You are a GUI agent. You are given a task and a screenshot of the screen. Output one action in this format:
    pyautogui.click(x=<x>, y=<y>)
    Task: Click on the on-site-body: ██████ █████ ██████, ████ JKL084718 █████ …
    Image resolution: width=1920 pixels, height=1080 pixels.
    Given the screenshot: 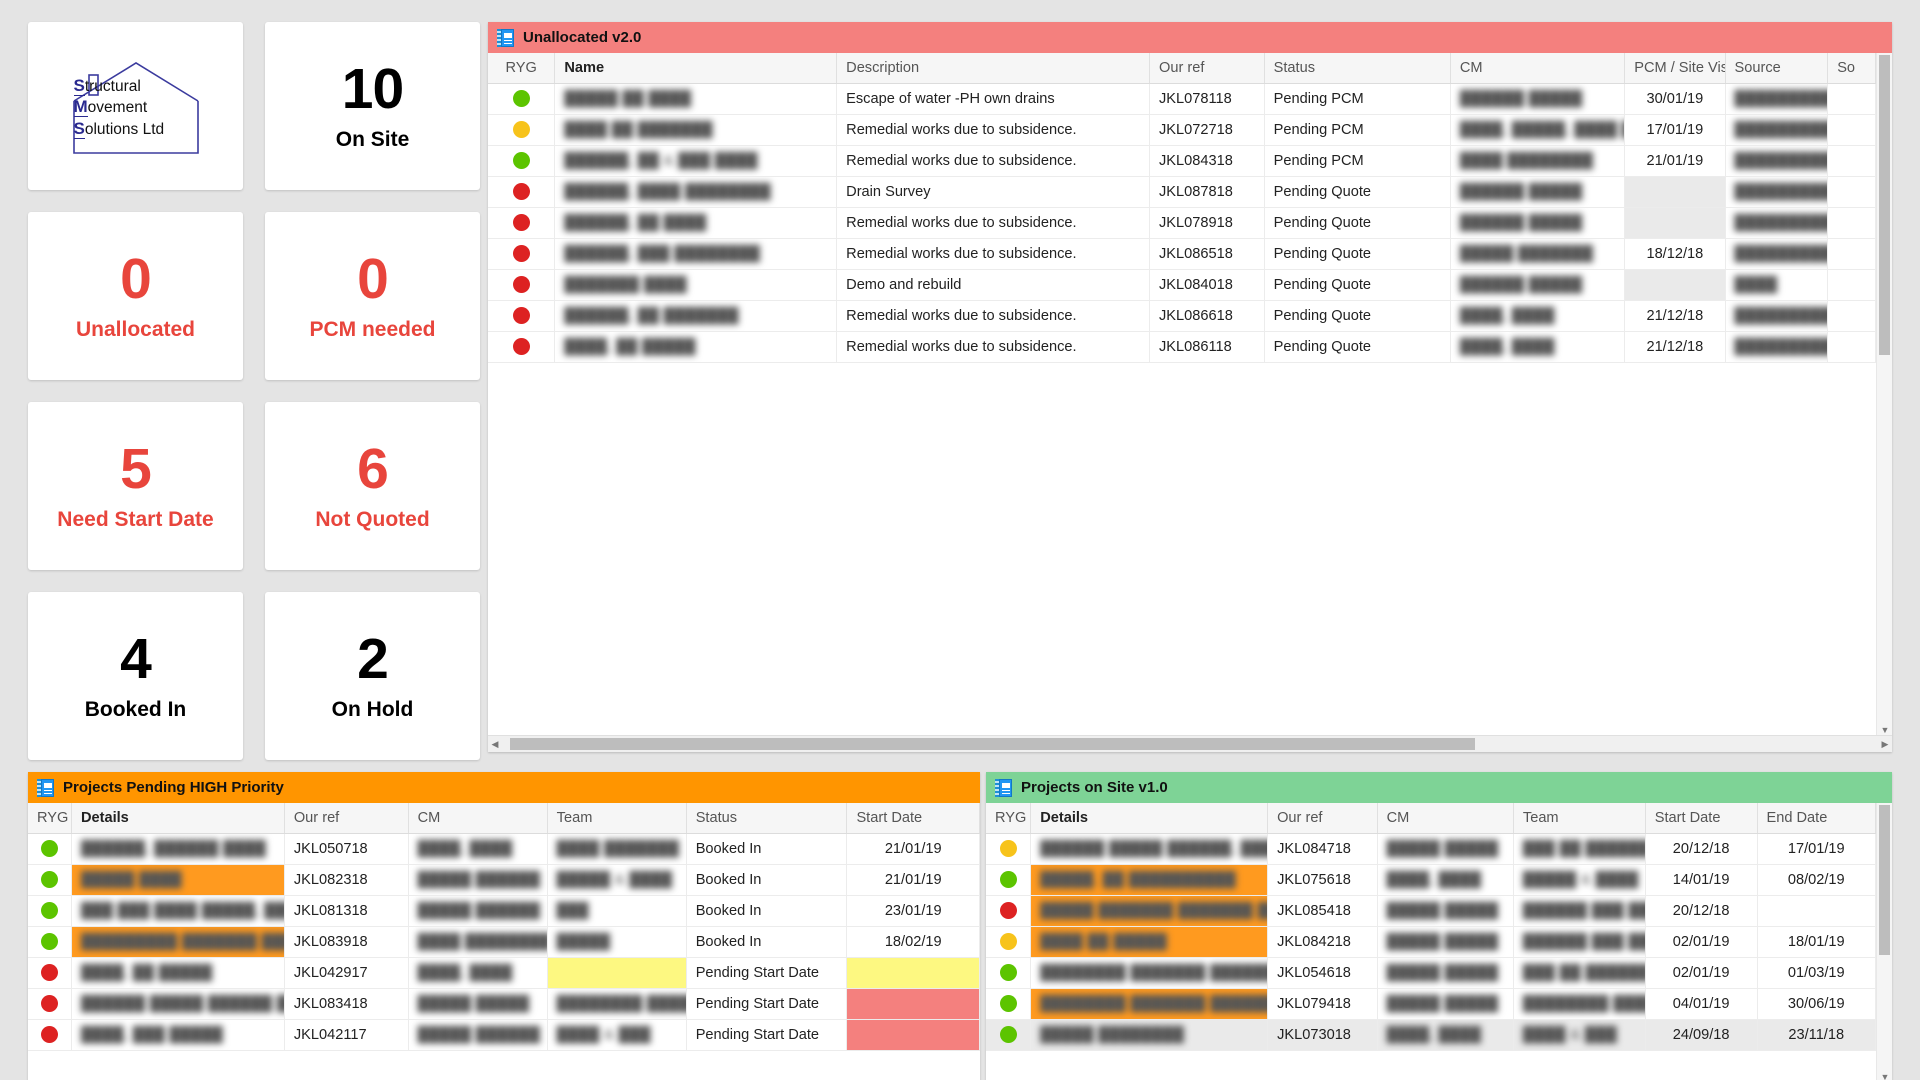 What is the action you would take?
    pyautogui.click(x=1431, y=942)
    